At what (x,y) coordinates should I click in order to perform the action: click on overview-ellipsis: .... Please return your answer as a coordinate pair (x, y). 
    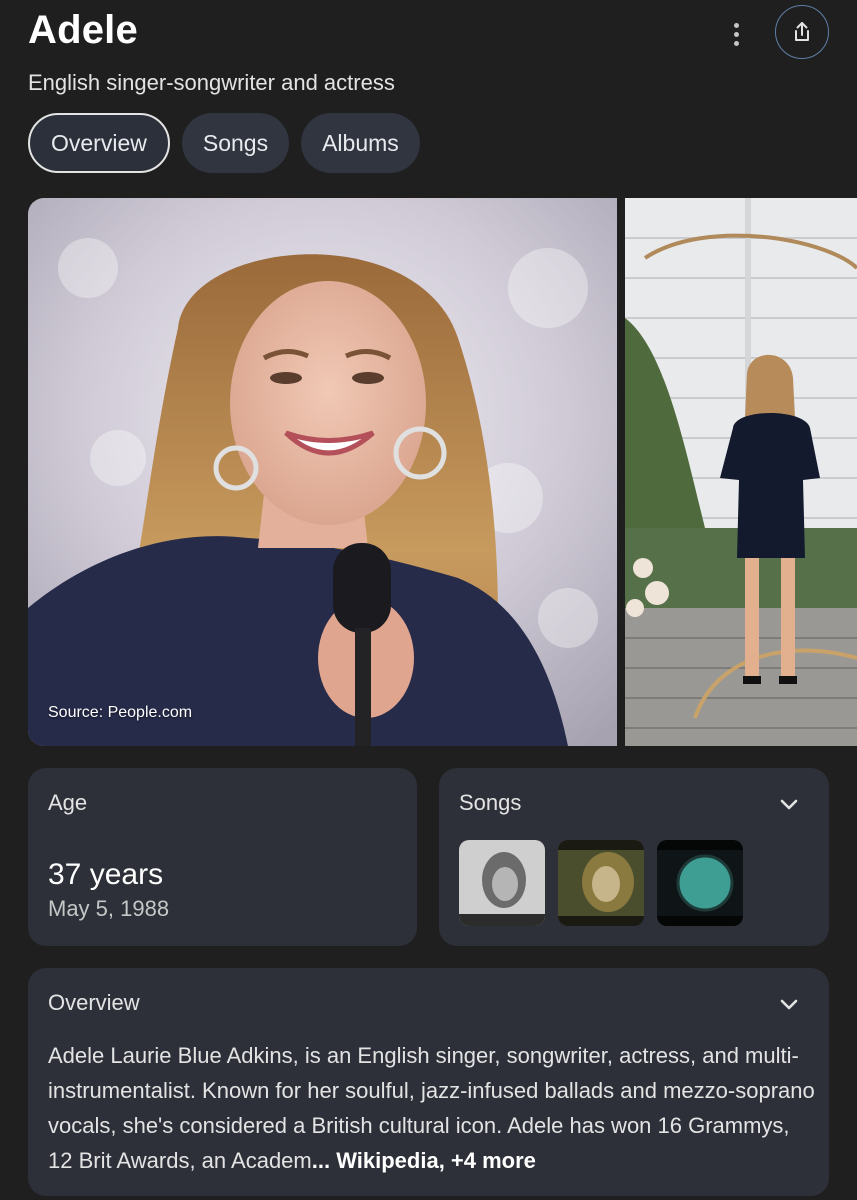
    Looking at the image, I should click on (321, 1160).